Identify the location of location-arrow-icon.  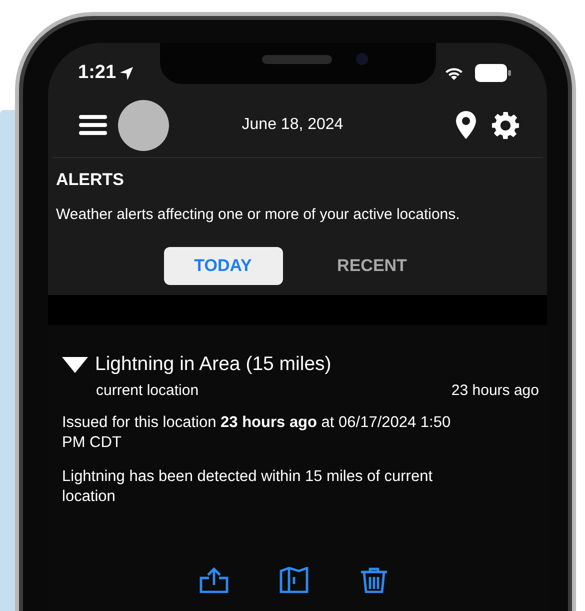
(126, 73).